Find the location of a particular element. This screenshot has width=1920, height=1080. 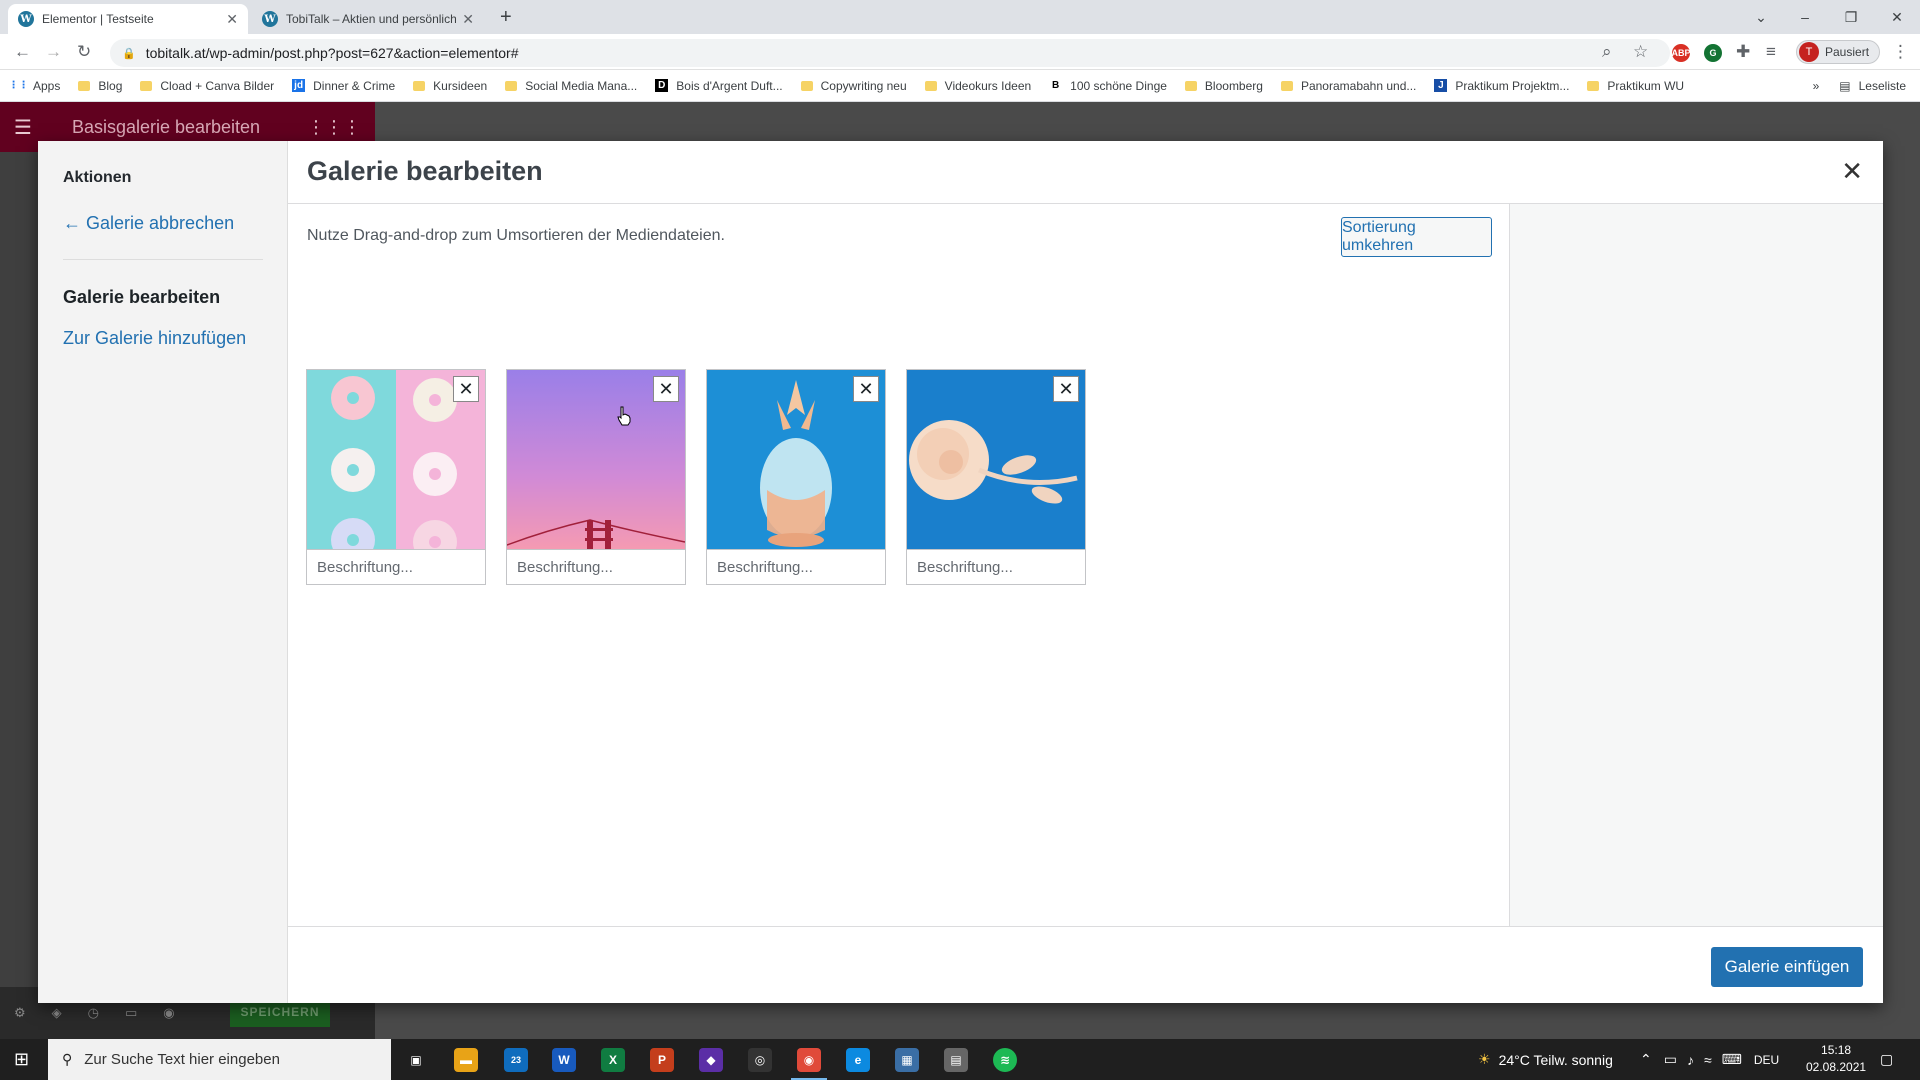

hamburger-icon: ☰ is located at coordinates (23, 127).